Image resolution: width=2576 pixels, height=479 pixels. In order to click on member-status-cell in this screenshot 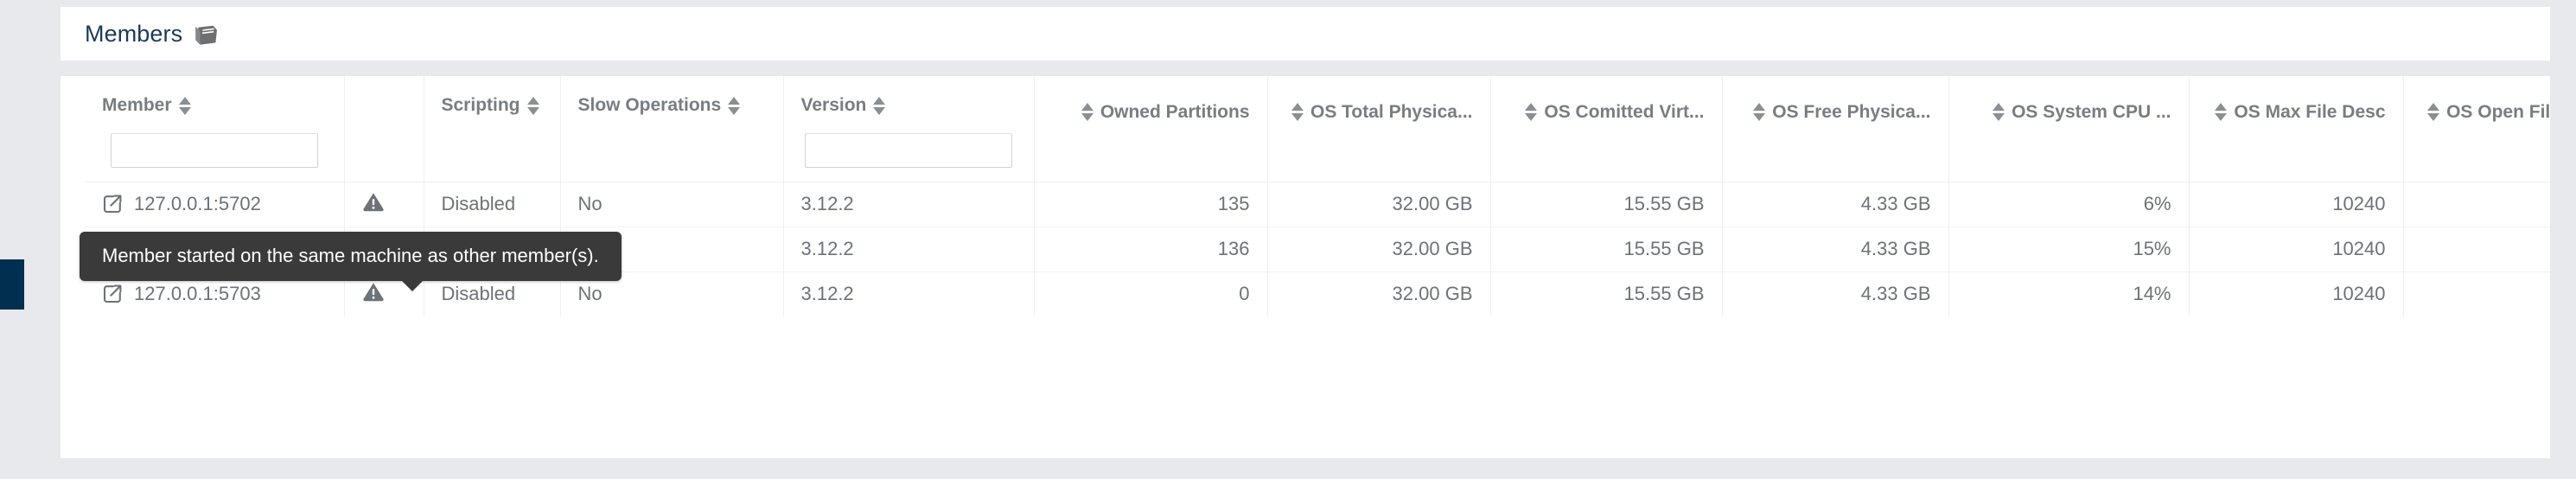, I will do `click(384, 204)`.